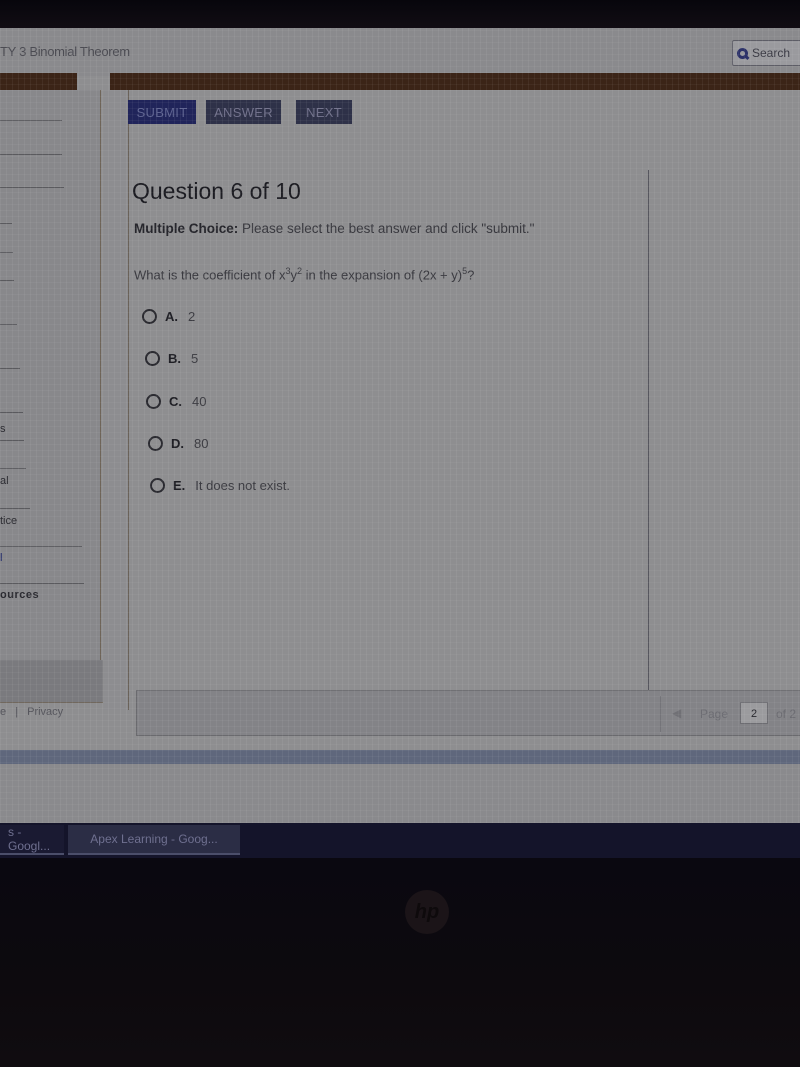 This screenshot has height=1067, width=800. I want to click on answer-option-a: A. 2, so click(168, 316).